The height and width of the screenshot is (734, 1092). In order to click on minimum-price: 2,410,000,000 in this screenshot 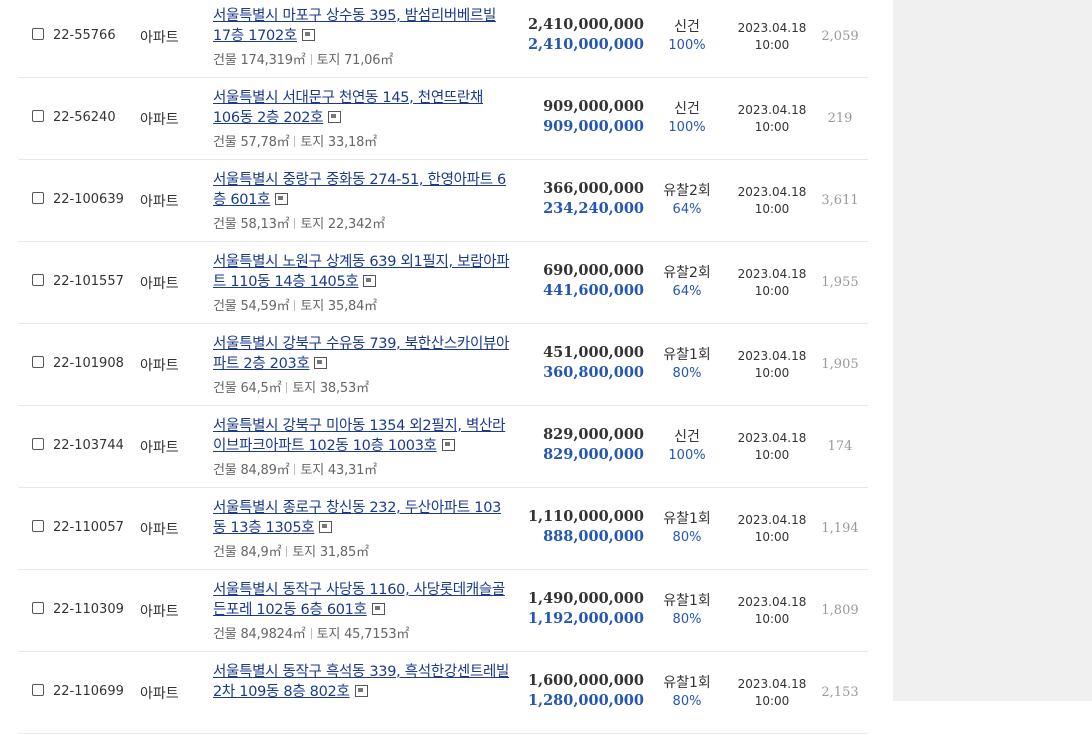, I will do `click(585, 44)`.